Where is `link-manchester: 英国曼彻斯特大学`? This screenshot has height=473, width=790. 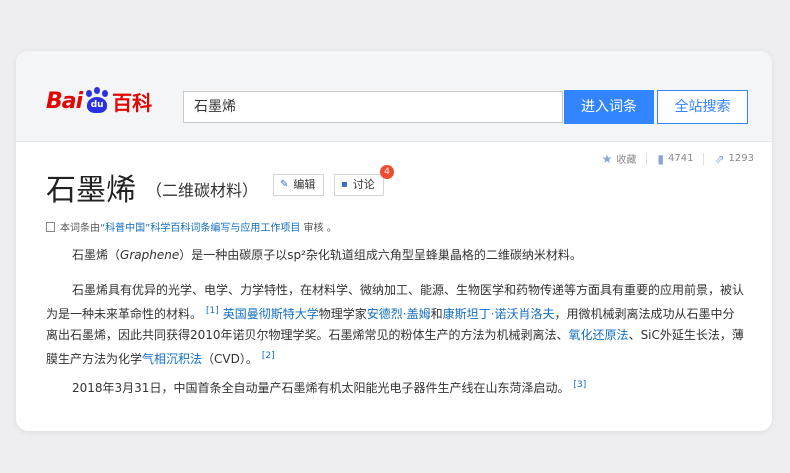 link-manchester: 英国曼彻斯特大学 is located at coordinates (271, 314).